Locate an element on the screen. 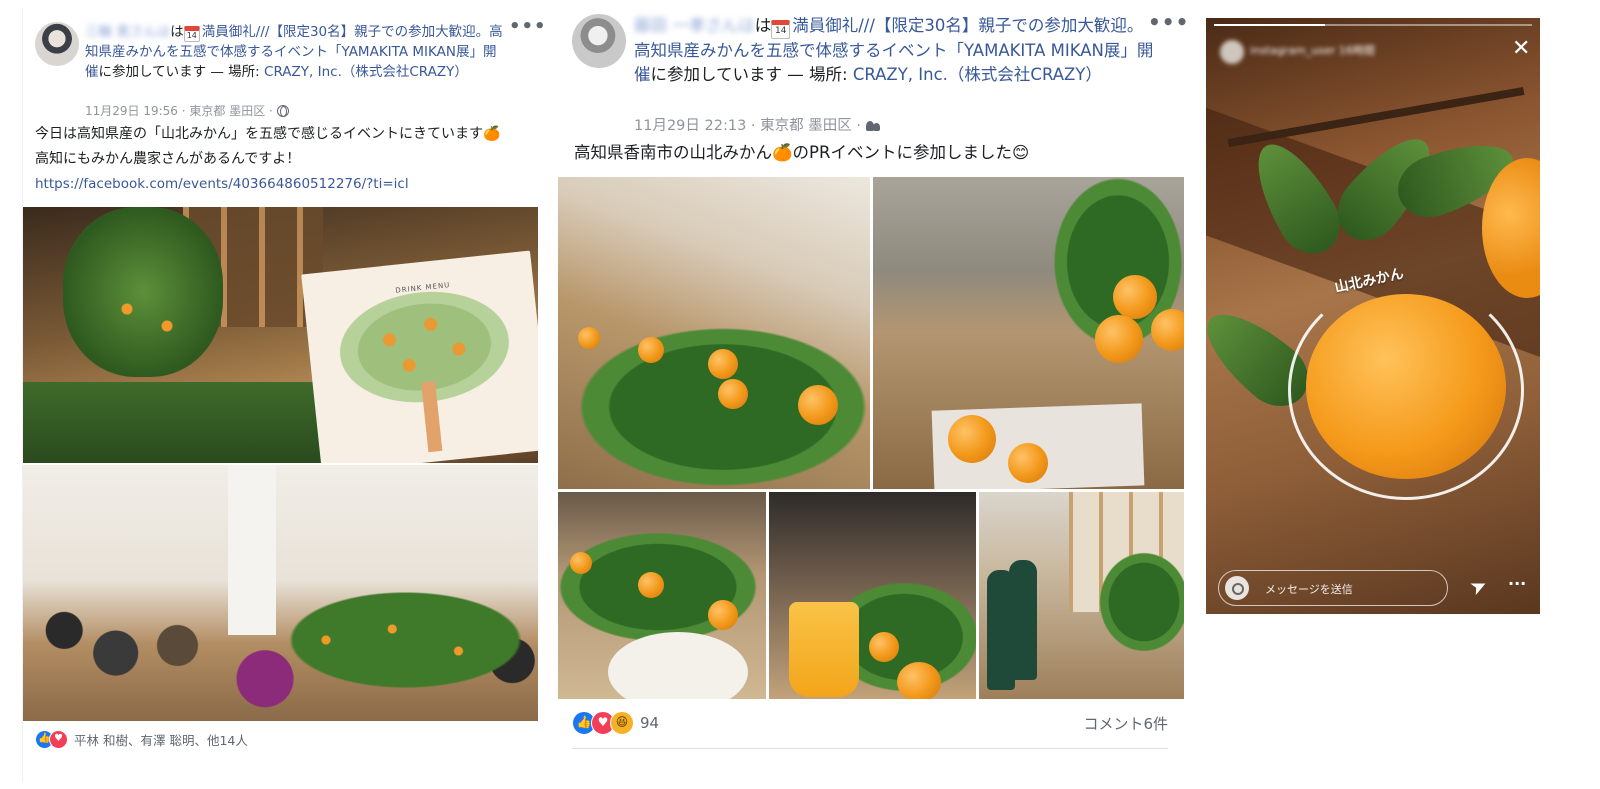  love-icon: ♥ is located at coordinates (58, 739).